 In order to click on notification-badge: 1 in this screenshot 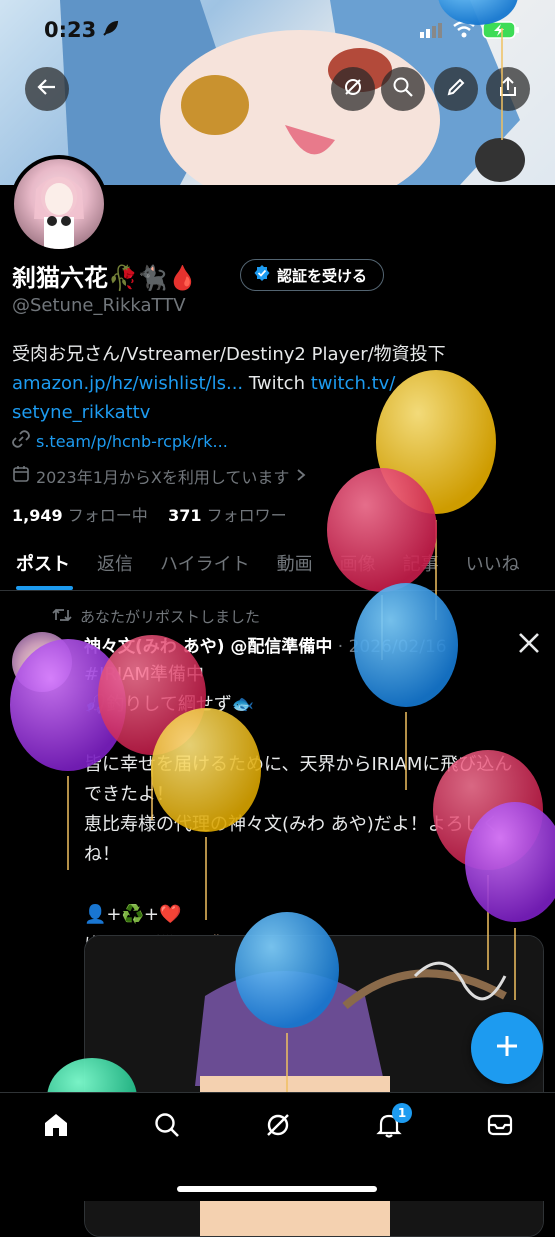, I will do `click(402, 1113)`.